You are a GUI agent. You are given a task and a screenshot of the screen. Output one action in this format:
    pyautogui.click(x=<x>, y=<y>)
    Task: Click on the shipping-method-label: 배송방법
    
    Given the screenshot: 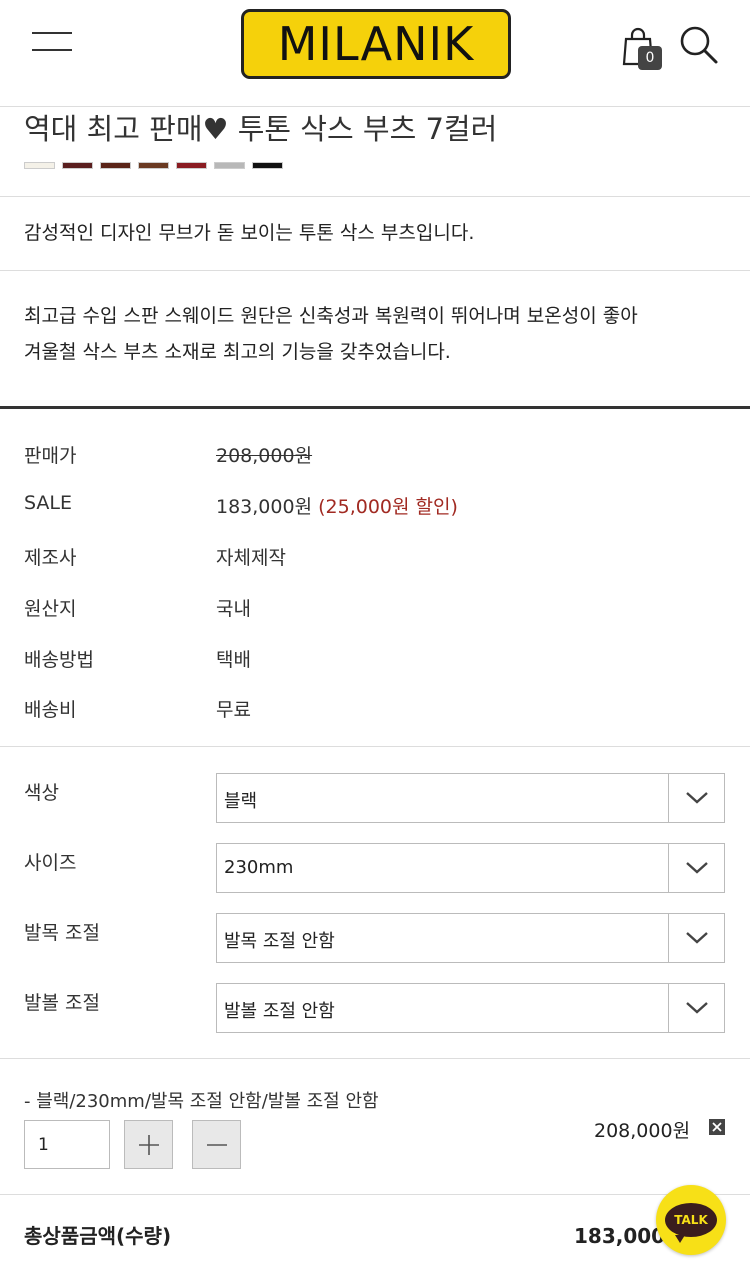 What is the action you would take?
    pyautogui.click(x=59, y=660)
    